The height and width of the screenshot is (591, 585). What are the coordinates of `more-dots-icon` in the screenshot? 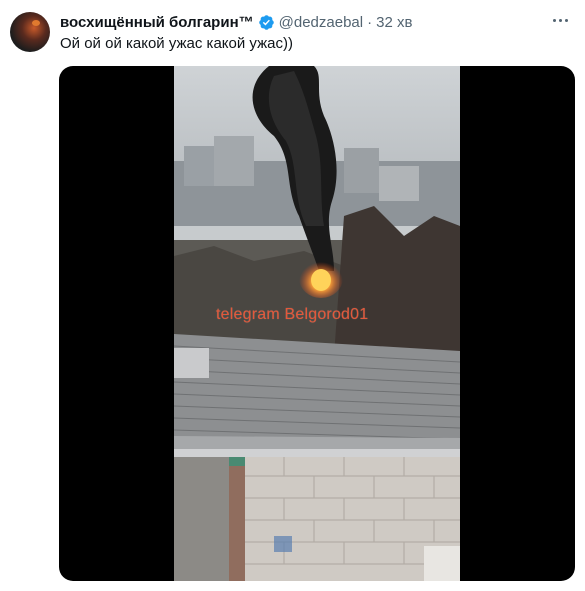 It's located at (560, 20).